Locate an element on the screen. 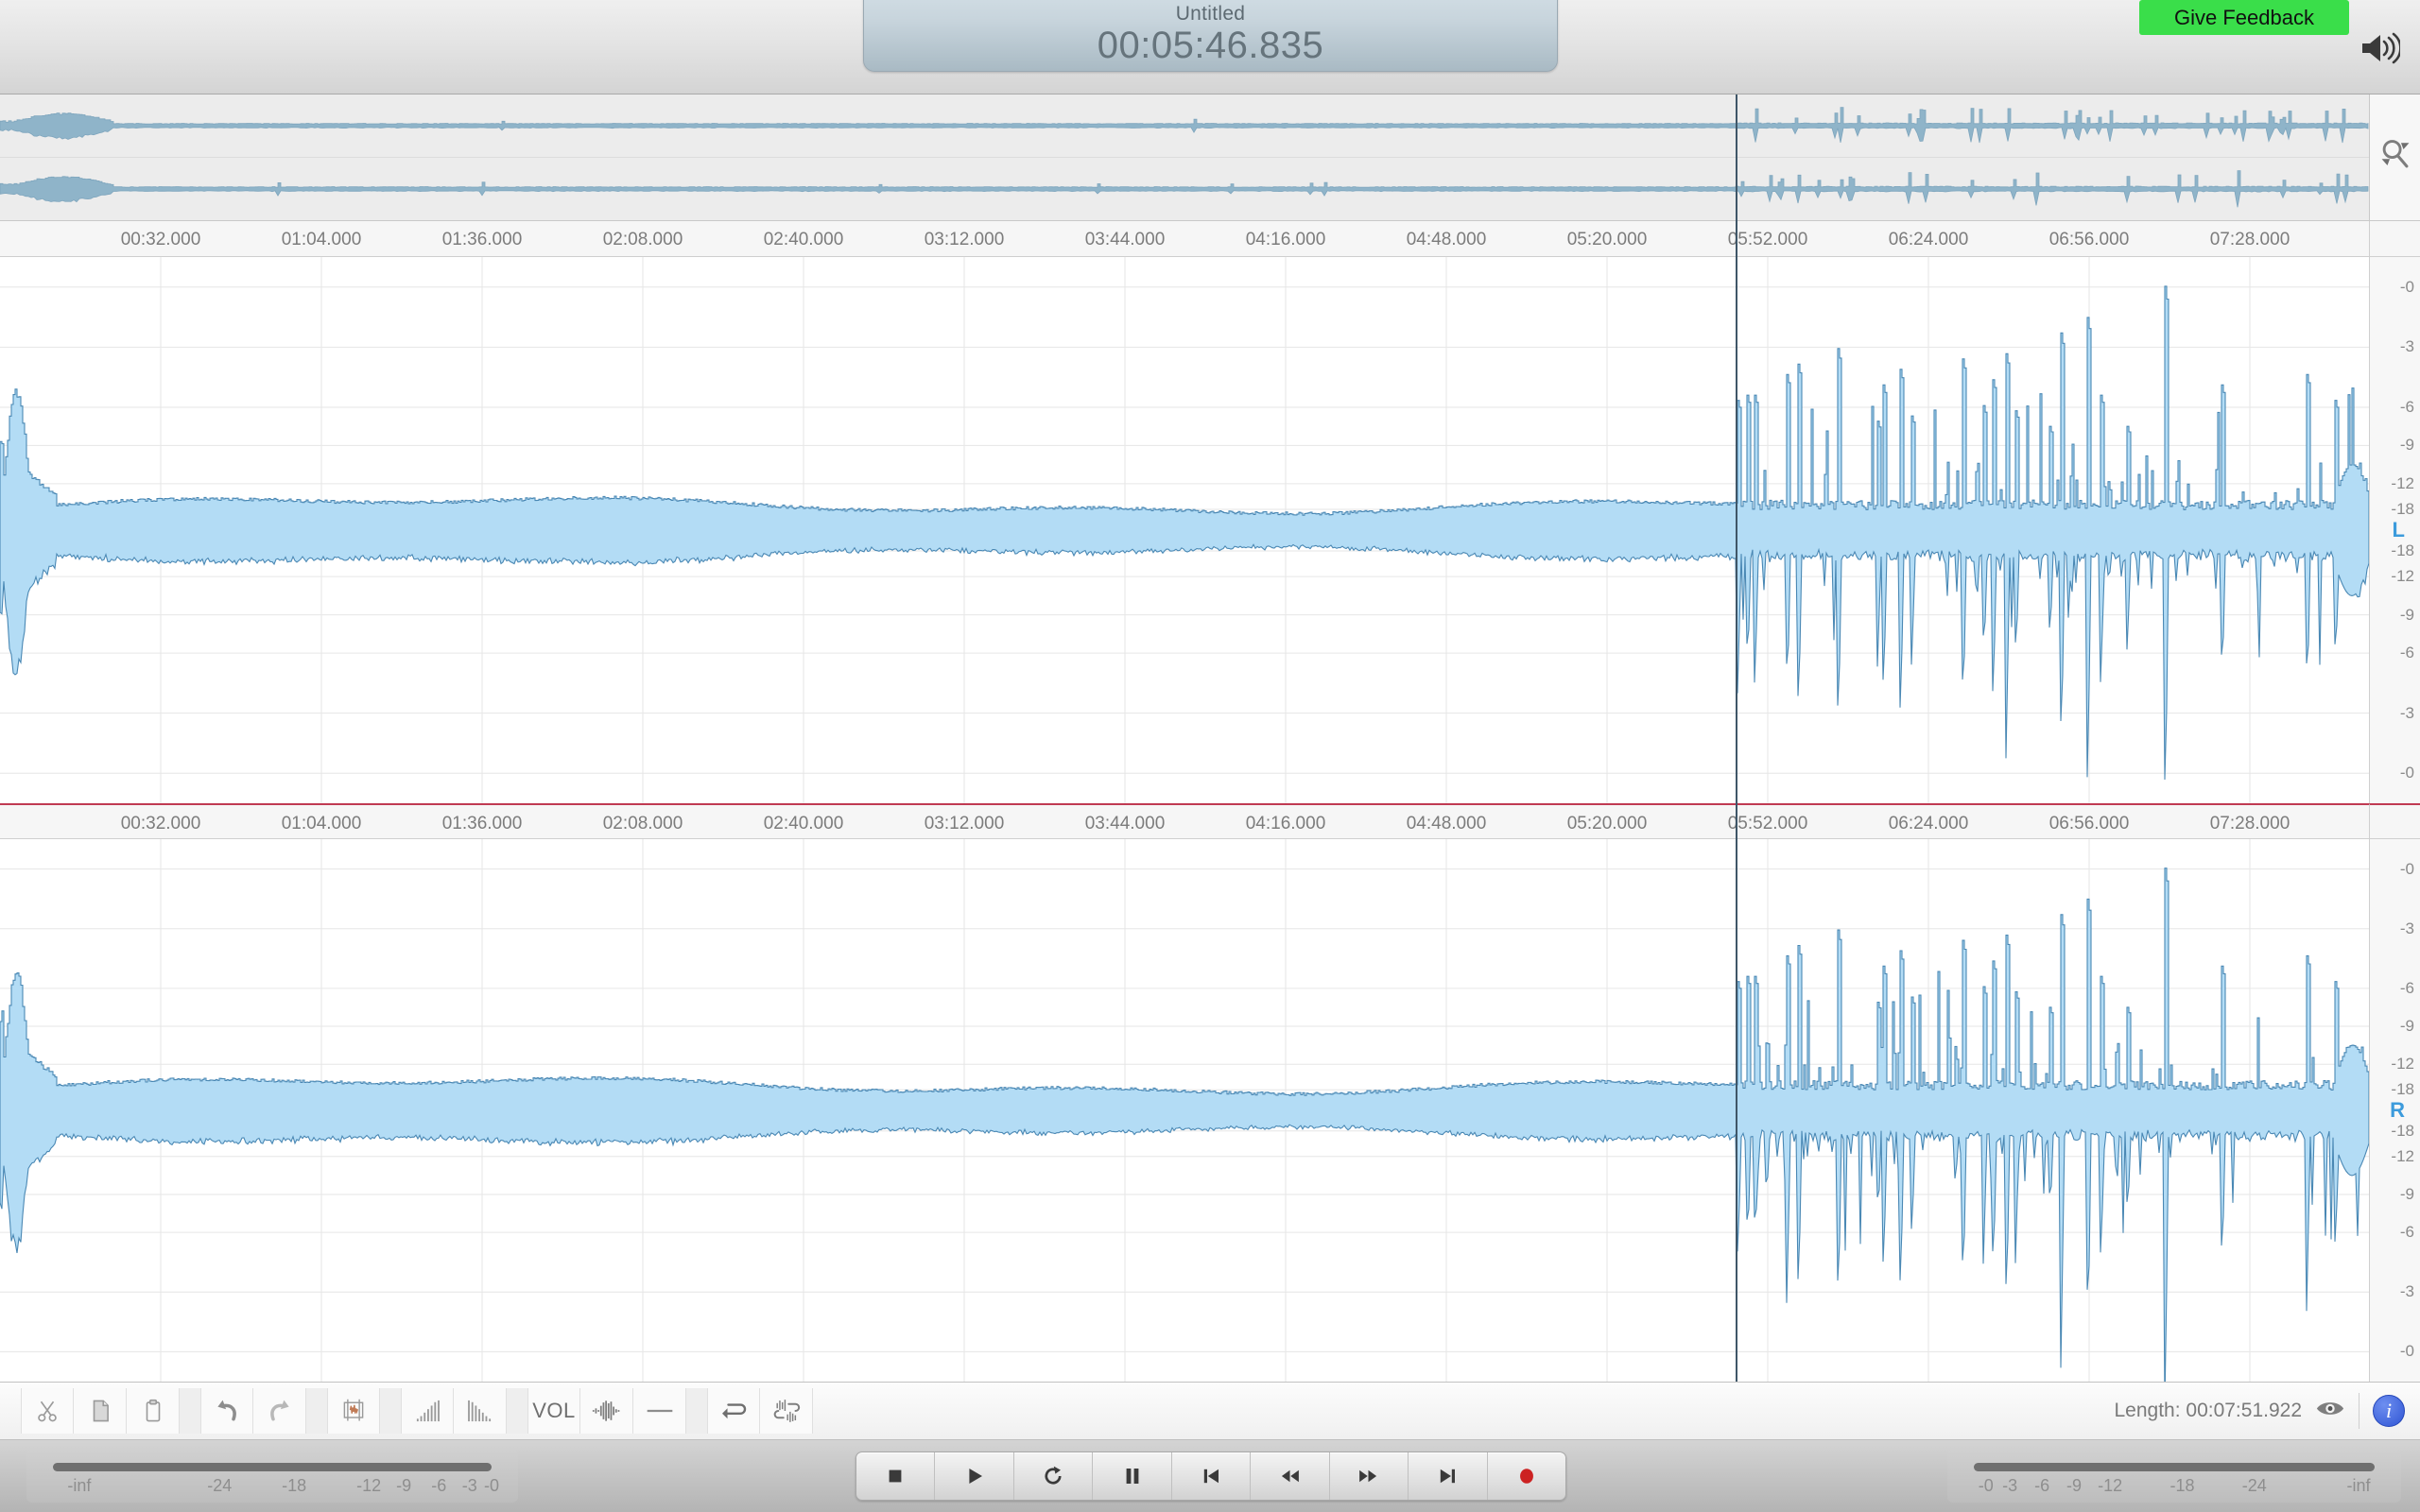 The height and width of the screenshot is (1512, 2420). ruler-tick-label: 06:24.000 is located at coordinates (1929, 823).